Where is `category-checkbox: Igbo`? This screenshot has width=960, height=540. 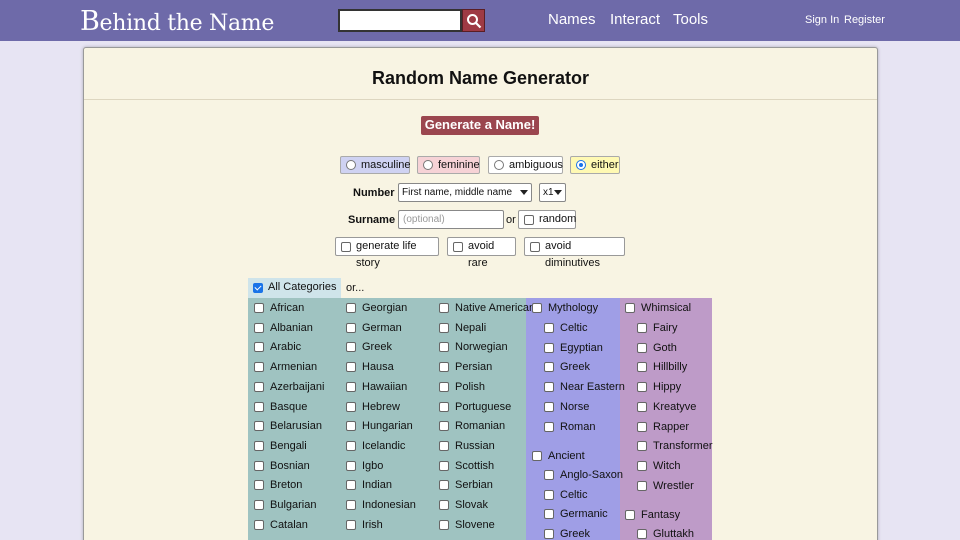 category-checkbox: Igbo is located at coordinates (362, 466).